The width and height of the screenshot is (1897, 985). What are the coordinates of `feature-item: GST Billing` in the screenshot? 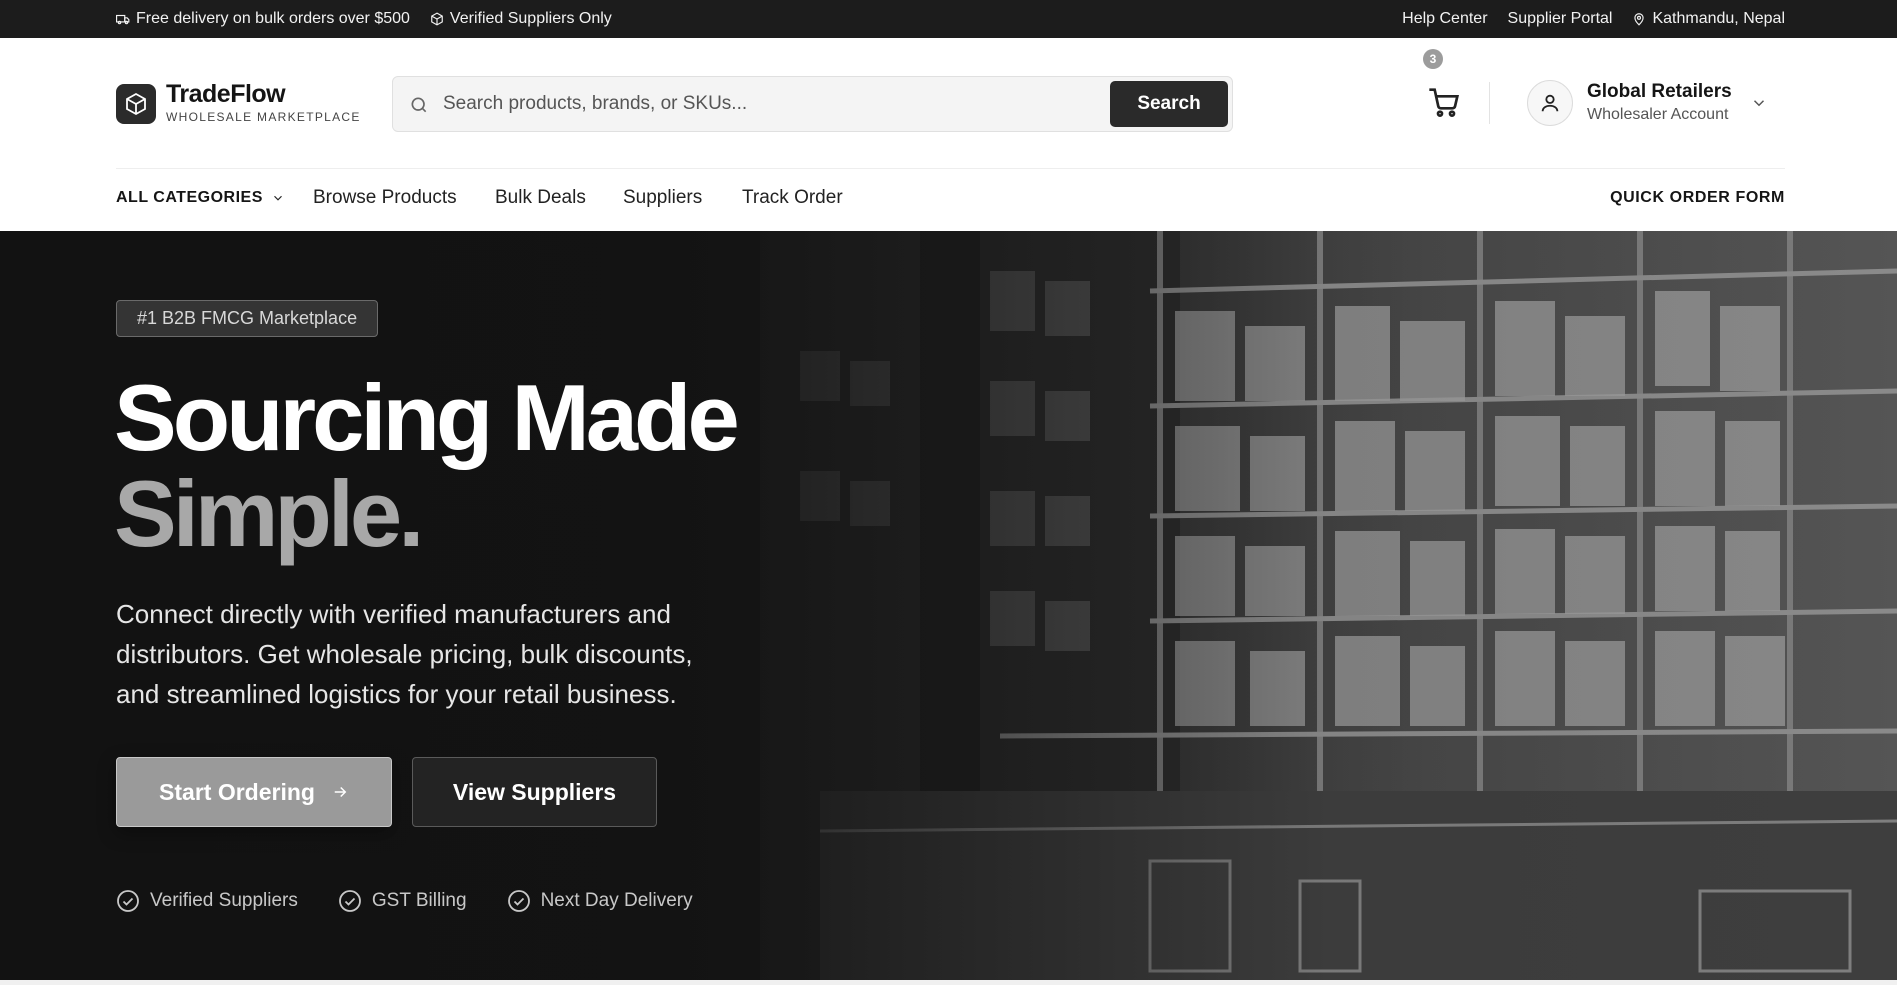 It's located at (402, 901).